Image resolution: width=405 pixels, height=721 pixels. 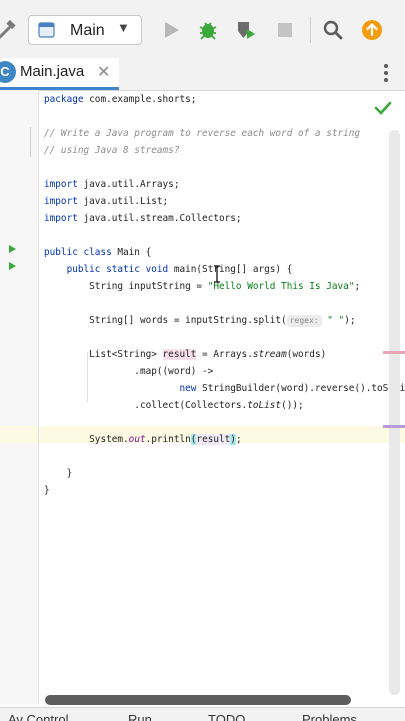 What do you see at coordinates (12, 249) in the screenshot?
I see `run-class-gutter-icon` at bounding box center [12, 249].